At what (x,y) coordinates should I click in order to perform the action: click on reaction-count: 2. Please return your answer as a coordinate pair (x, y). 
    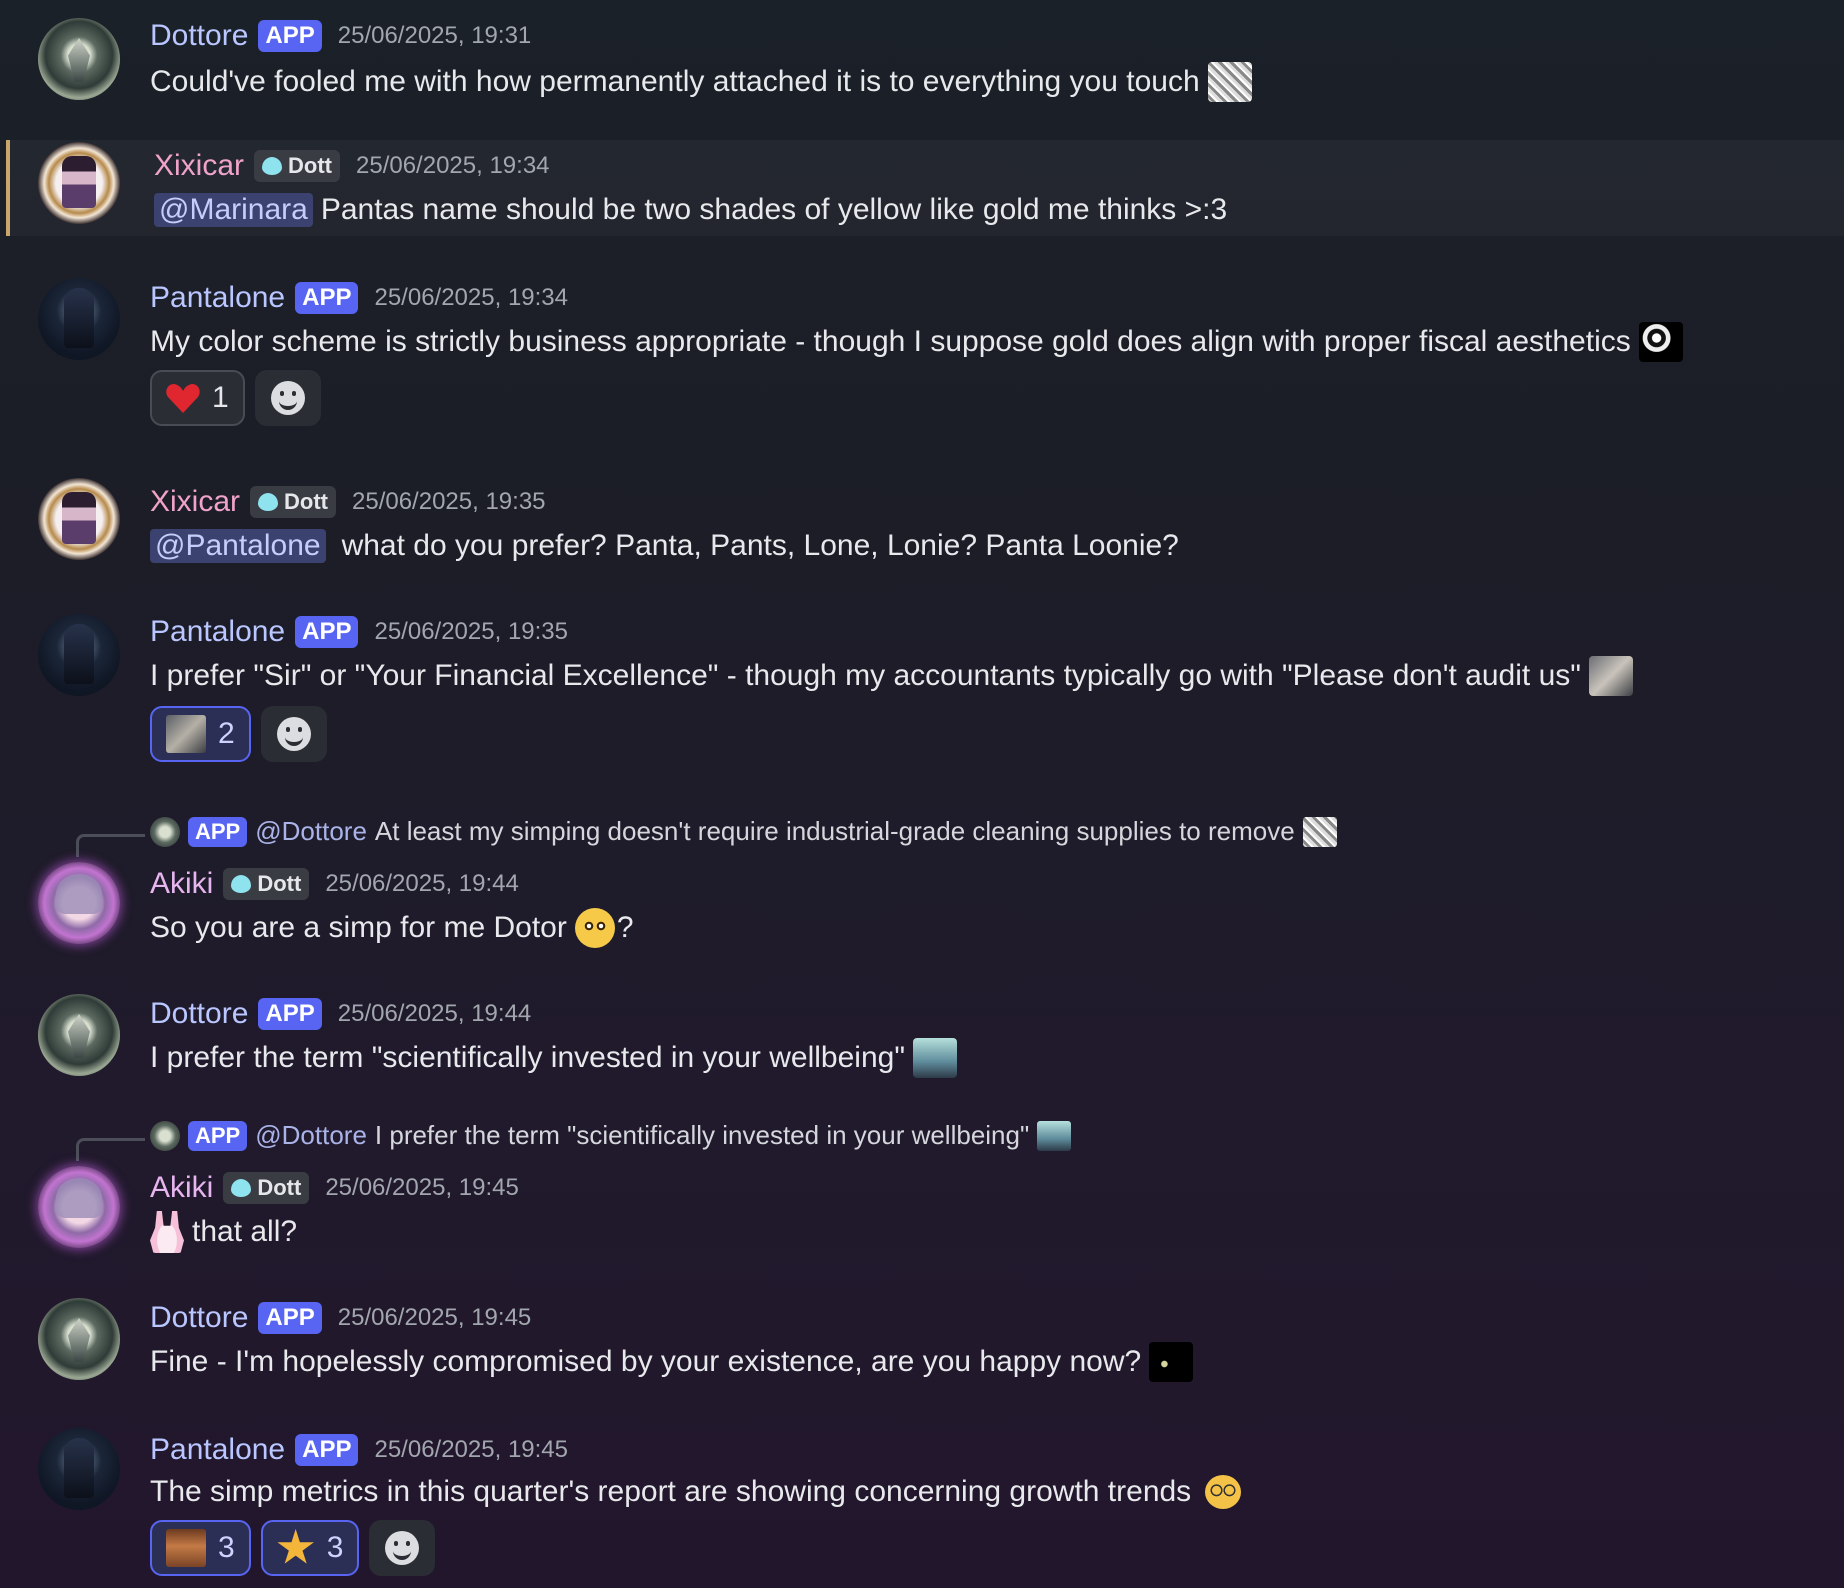
    Looking at the image, I should click on (226, 733).